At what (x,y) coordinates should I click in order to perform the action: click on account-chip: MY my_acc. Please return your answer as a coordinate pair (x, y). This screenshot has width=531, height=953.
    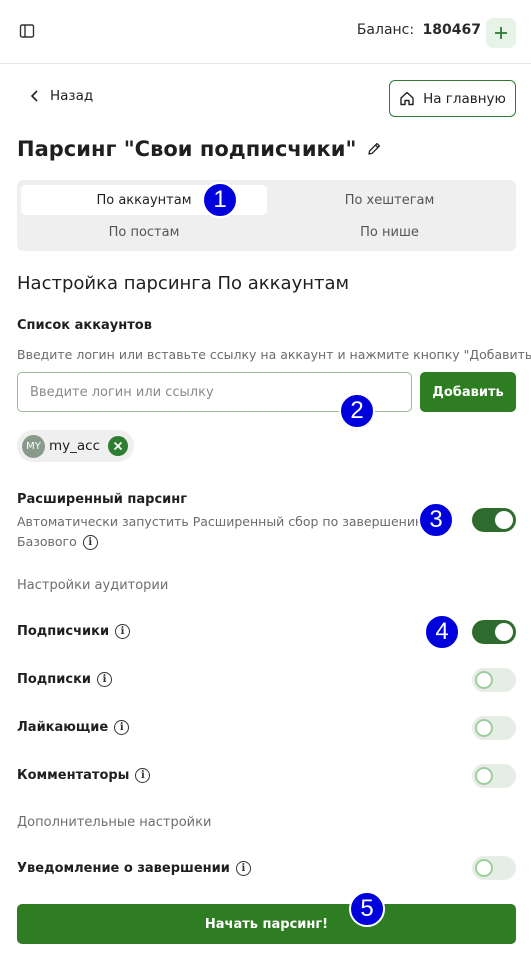
    Looking at the image, I should click on (75, 446).